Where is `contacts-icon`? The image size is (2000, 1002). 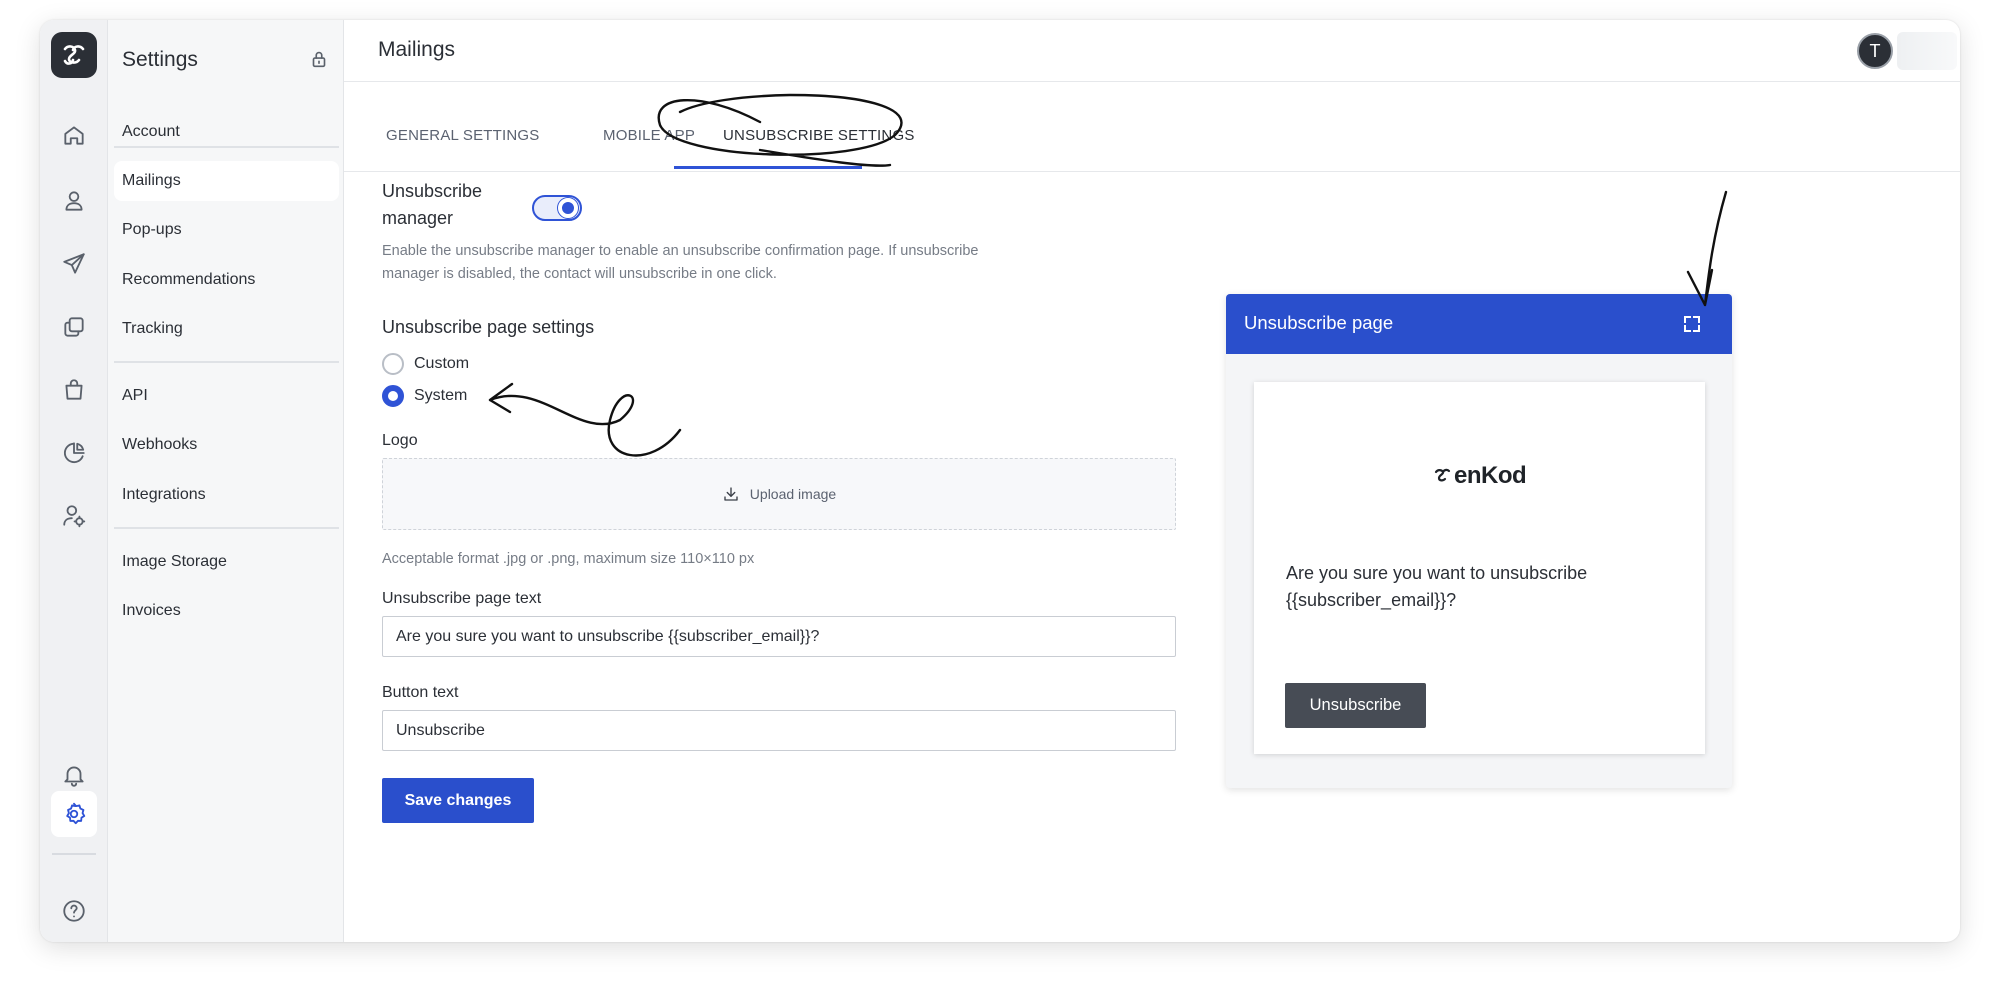 contacts-icon is located at coordinates (74, 201).